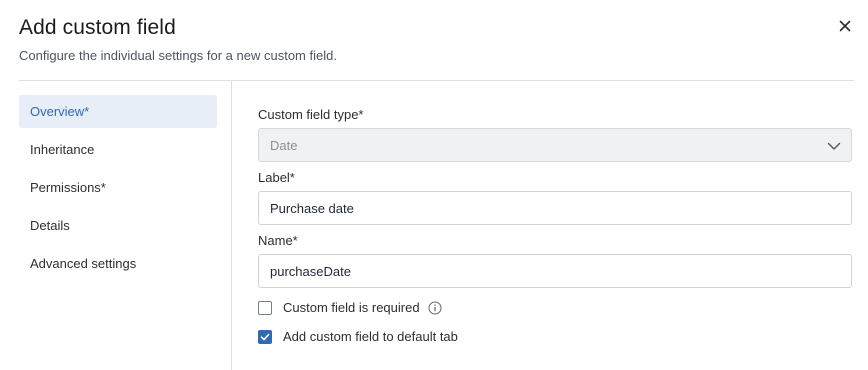 Image resolution: width=868 pixels, height=370 pixels. Describe the element at coordinates (284, 145) in the screenshot. I see `custom-field-type-value: Date` at that location.